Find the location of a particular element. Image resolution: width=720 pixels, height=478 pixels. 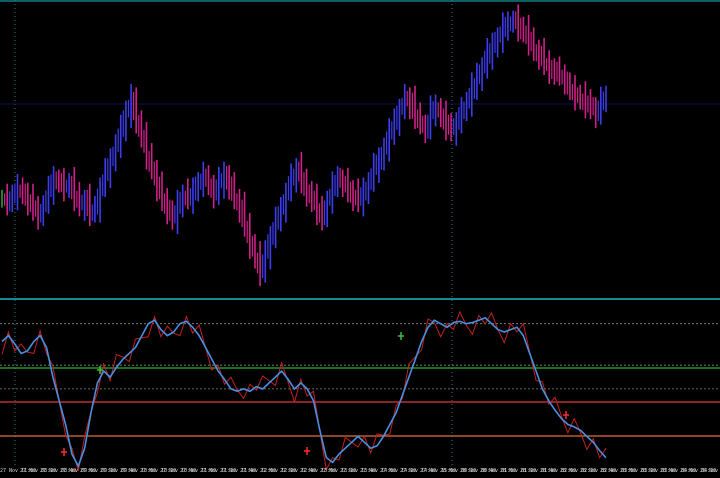

time-tick-label: 28 Nov 04:40 is located at coordinates (710, 471).